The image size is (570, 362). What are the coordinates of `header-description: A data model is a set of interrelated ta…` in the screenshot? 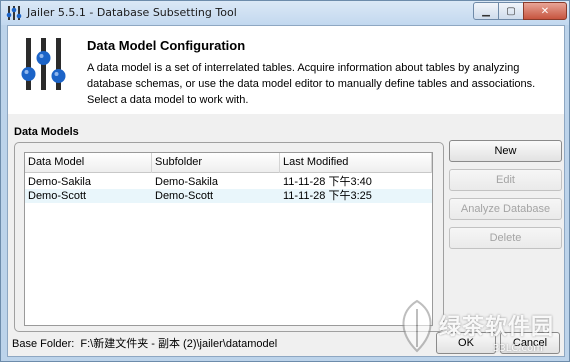 It's located at (311, 84).